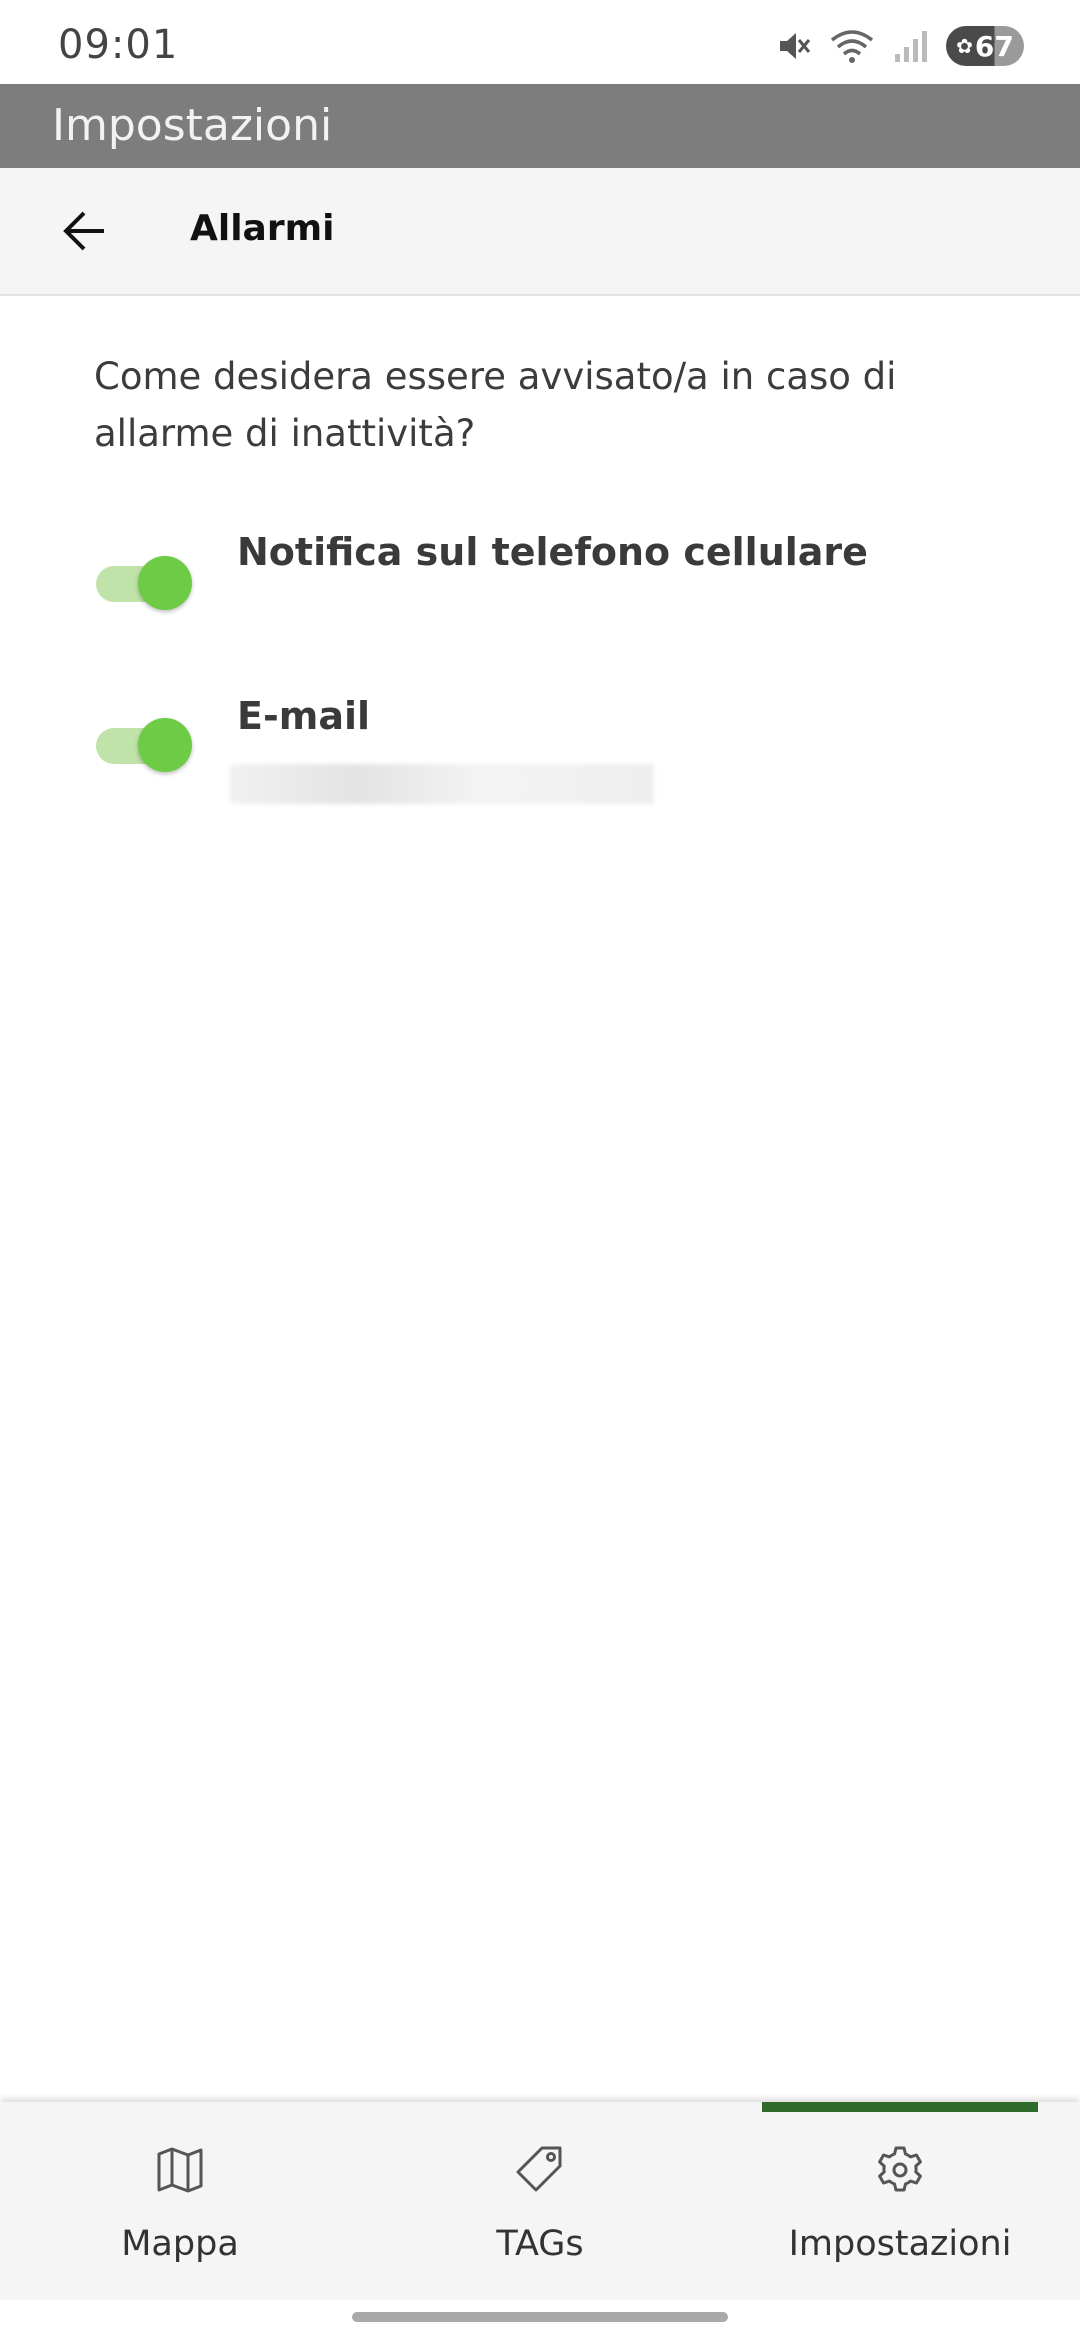 The height and width of the screenshot is (2340, 1080). I want to click on back-button, so click(85, 231).